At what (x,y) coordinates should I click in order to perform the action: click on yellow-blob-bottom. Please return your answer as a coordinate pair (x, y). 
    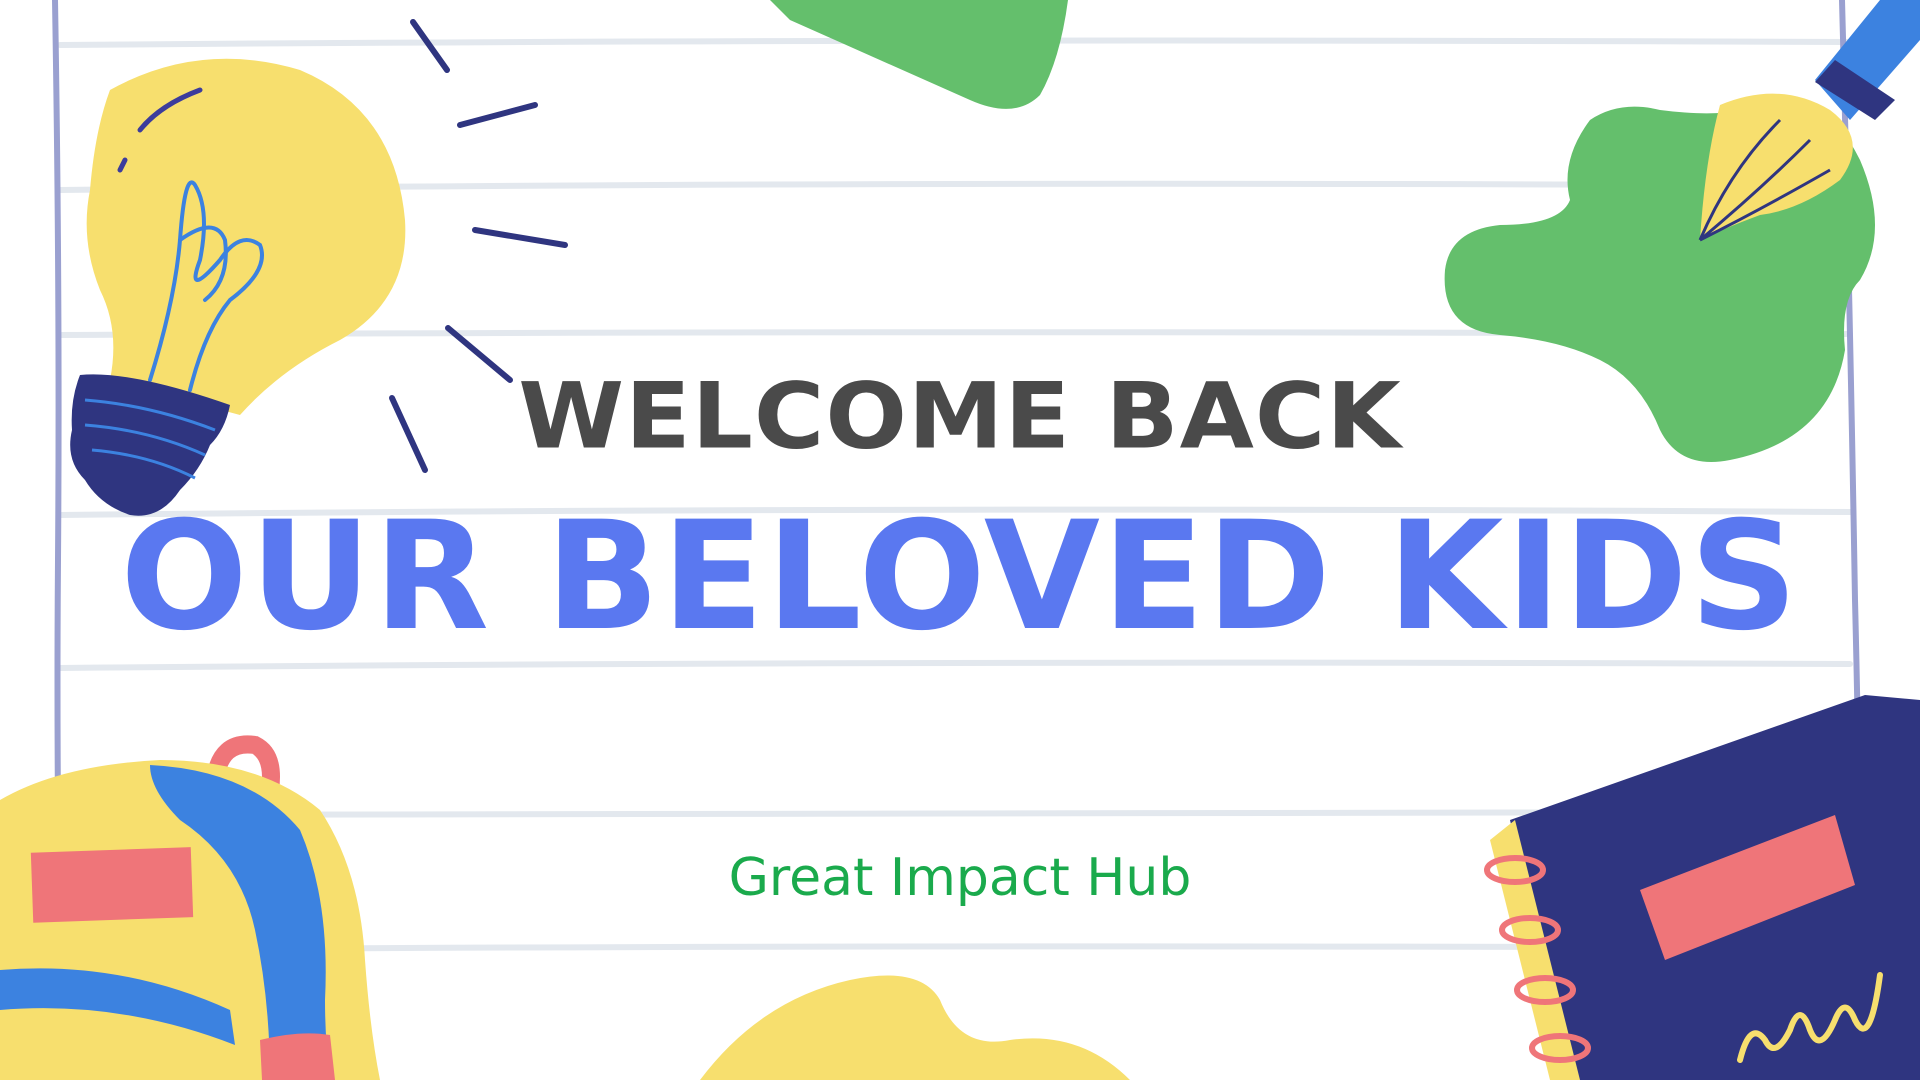
    Looking at the image, I should click on (915, 1027).